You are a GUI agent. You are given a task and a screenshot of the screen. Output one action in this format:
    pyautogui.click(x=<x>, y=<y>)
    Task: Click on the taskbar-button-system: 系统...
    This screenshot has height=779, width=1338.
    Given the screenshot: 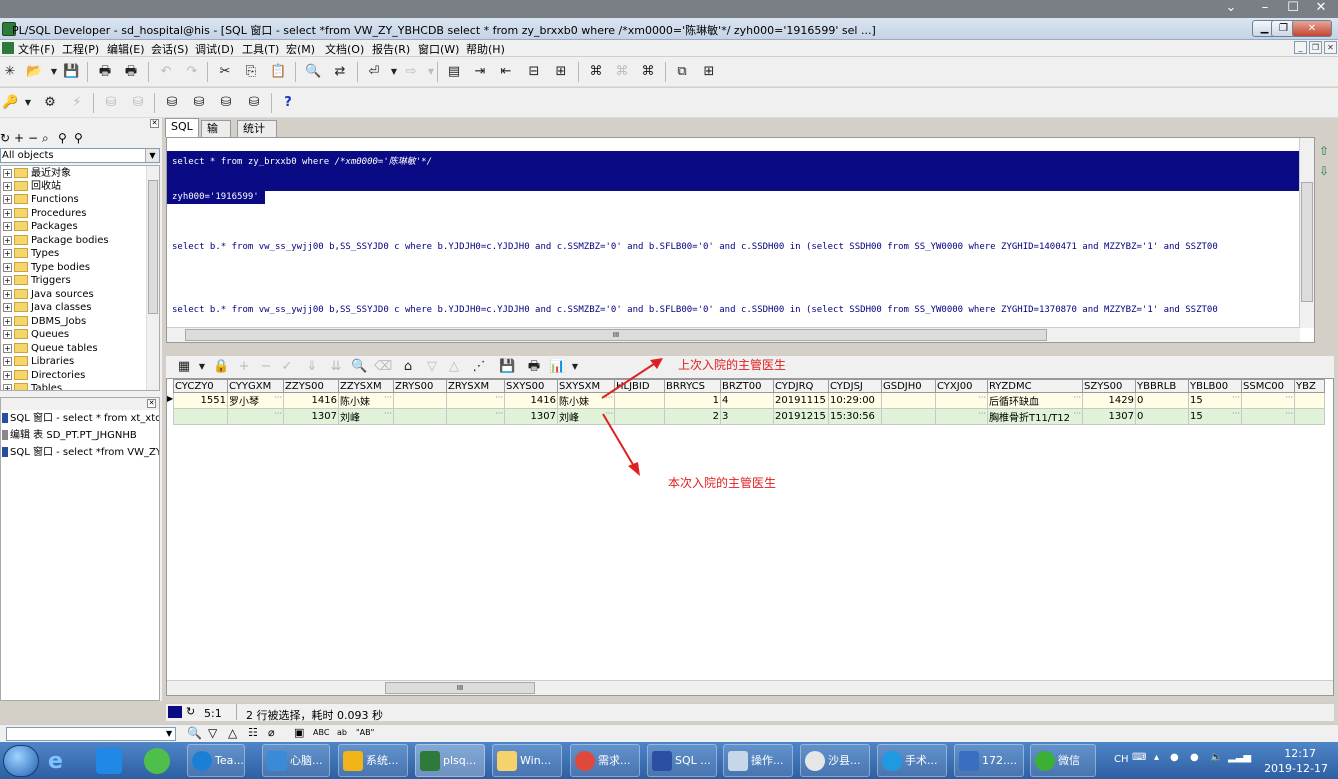 What is the action you would take?
    pyautogui.click(x=373, y=760)
    